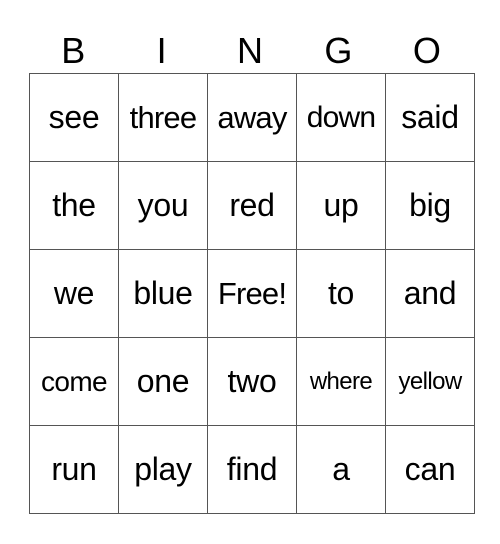 Image resolution: width=500 pixels, height=544 pixels. I want to click on bingo-cell: you, so click(163, 205).